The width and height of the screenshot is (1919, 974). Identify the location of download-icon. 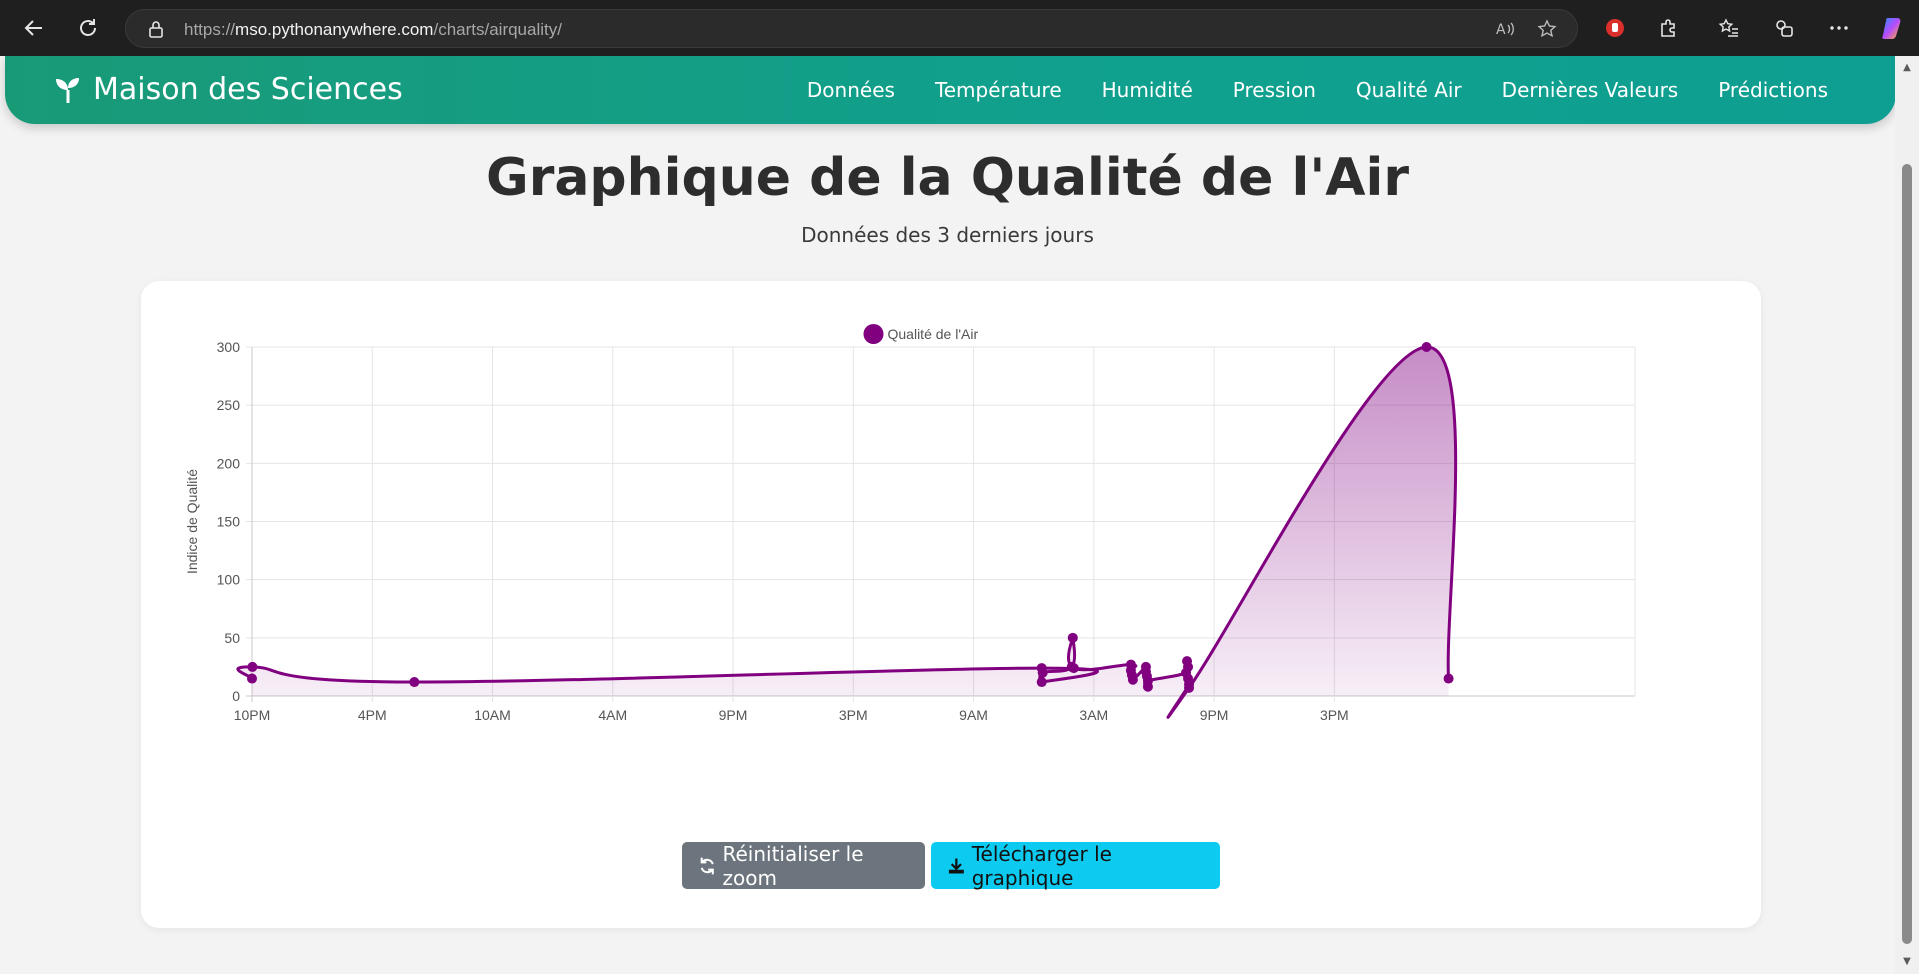
(956, 865).